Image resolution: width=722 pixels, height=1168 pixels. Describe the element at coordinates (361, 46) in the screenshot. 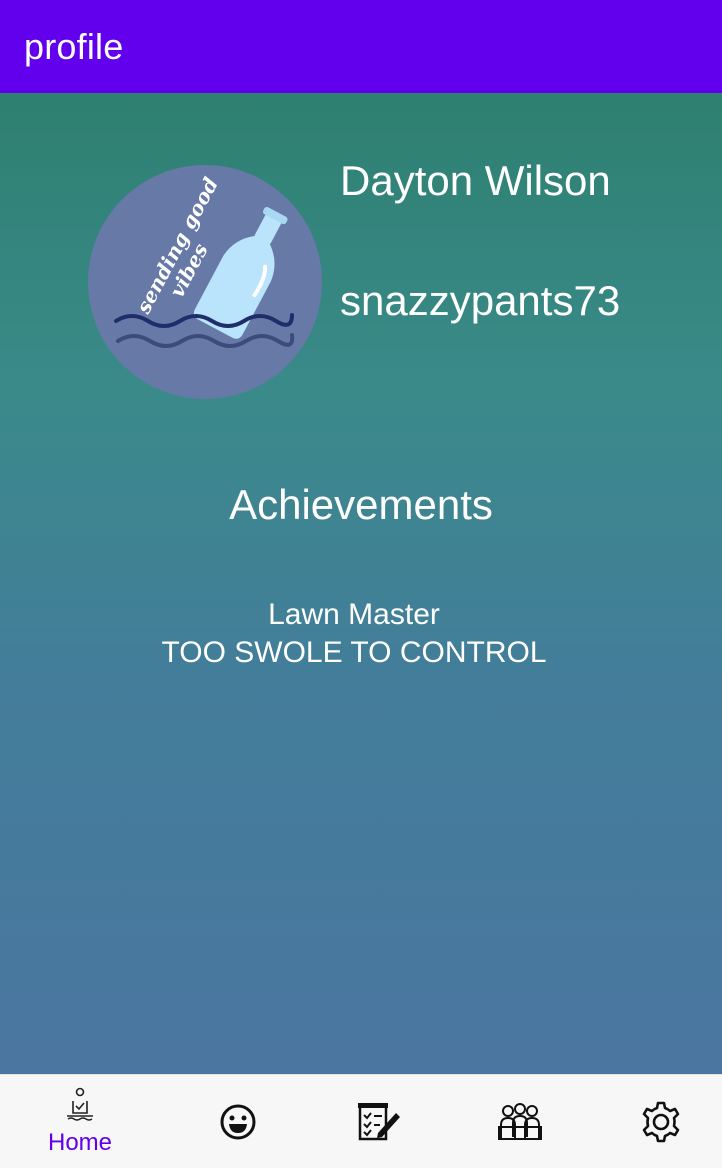

I see `app-bar: profile` at that location.